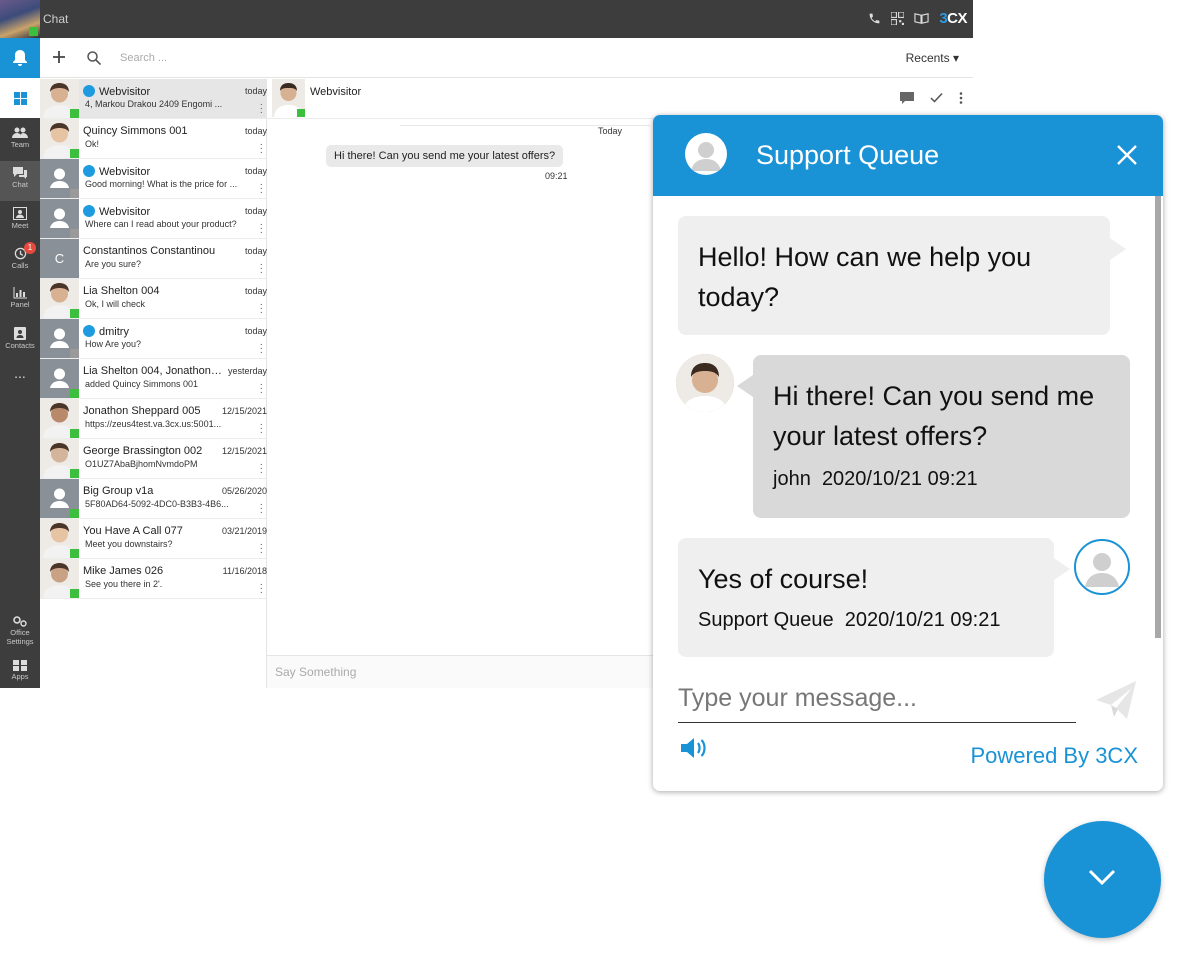  Describe the element at coordinates (153, 139) in the screenshot. I see `conversation-row: Quincy Simmons 001 today Ok! · · ·` at that location.